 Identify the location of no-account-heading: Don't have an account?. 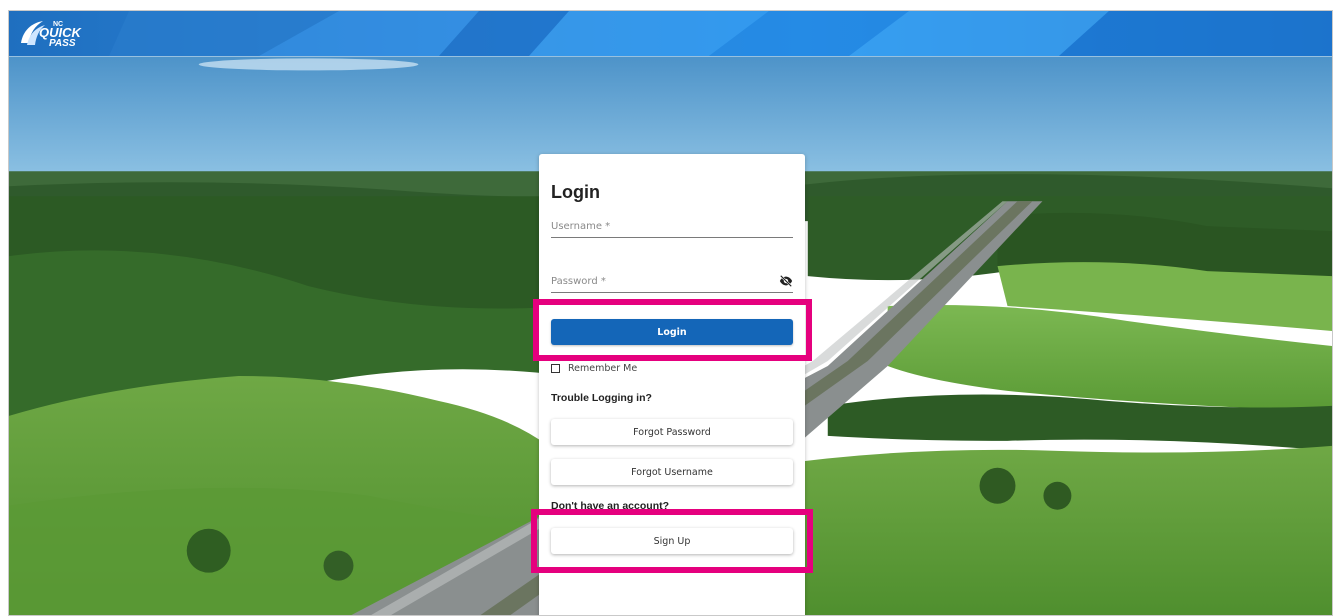
(610, 506).